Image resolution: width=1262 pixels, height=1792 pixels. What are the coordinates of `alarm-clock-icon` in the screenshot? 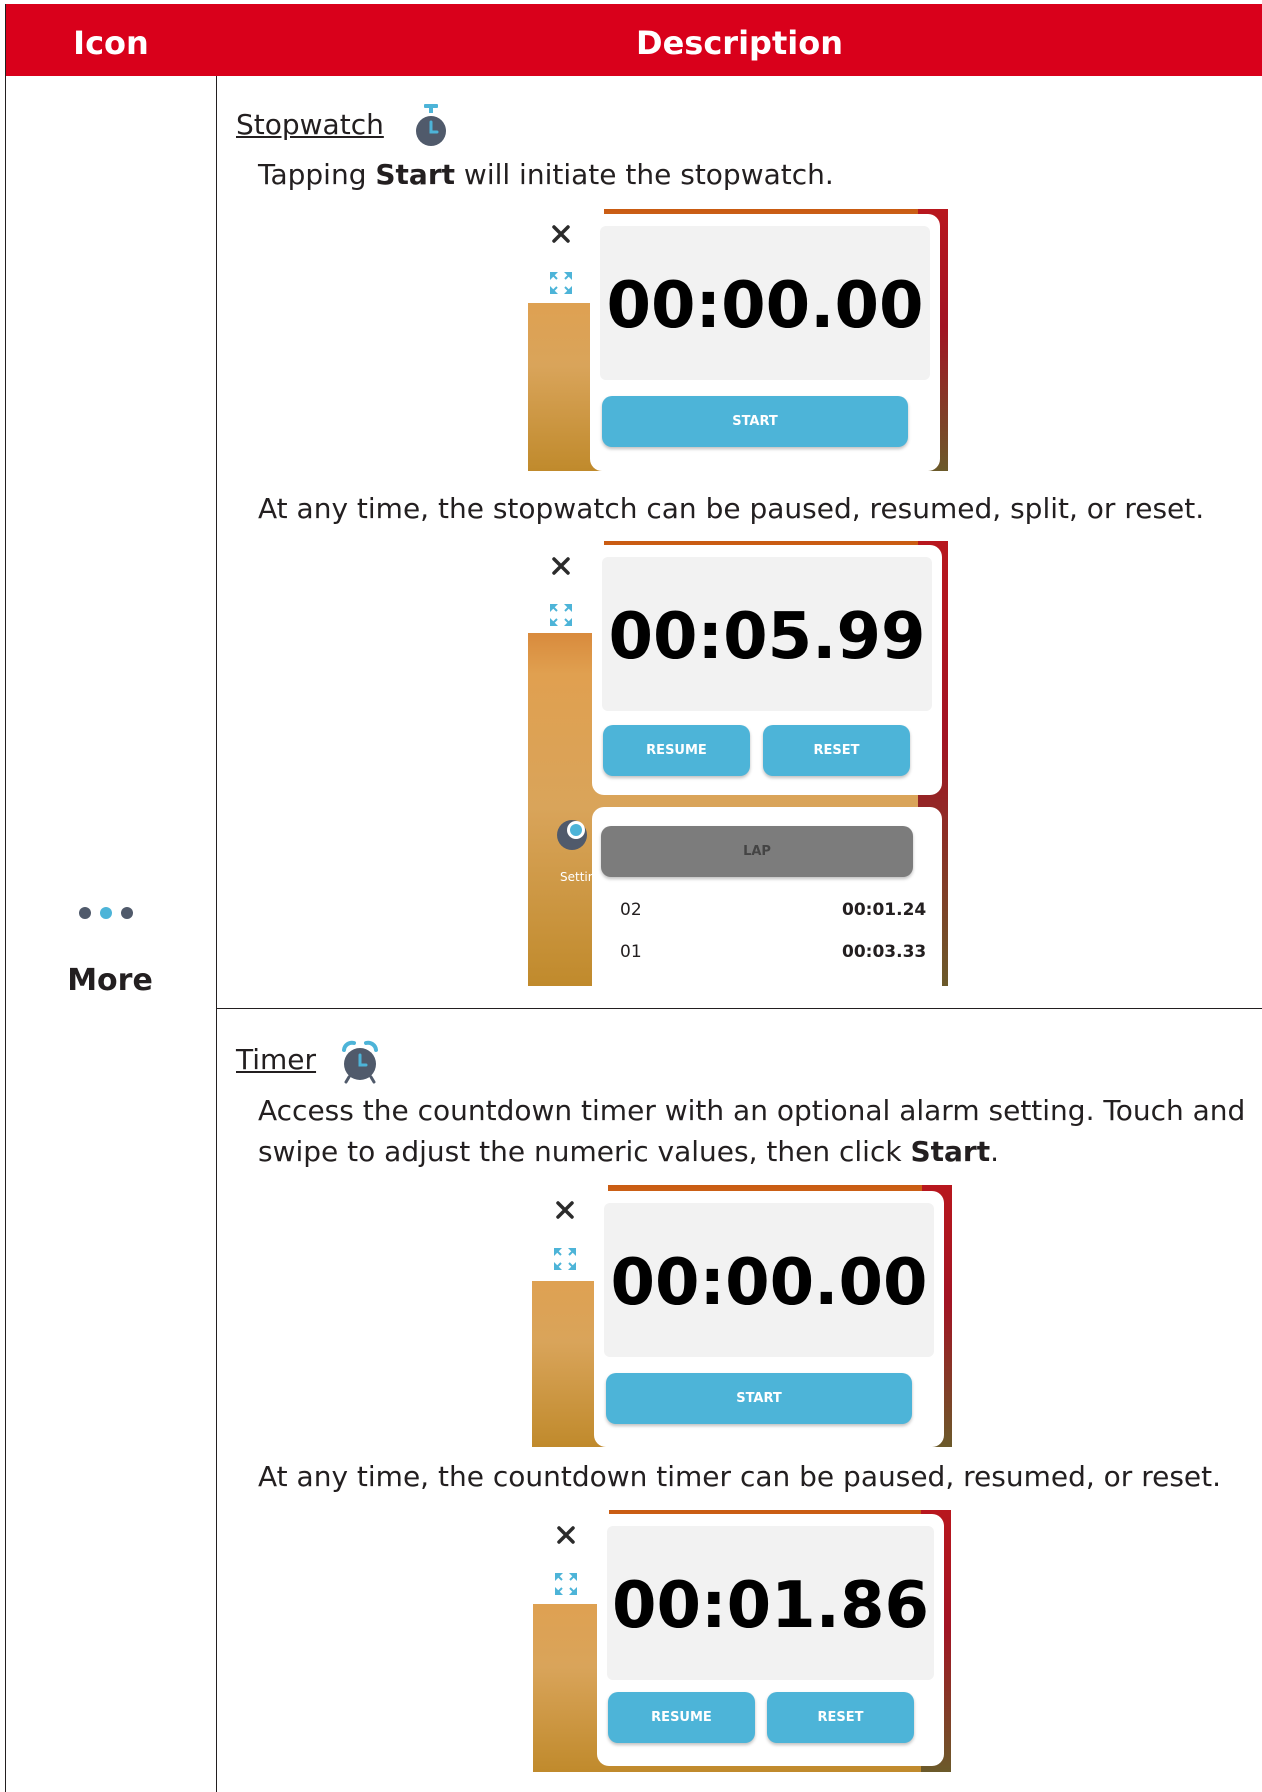 It's located at (360, 1062).